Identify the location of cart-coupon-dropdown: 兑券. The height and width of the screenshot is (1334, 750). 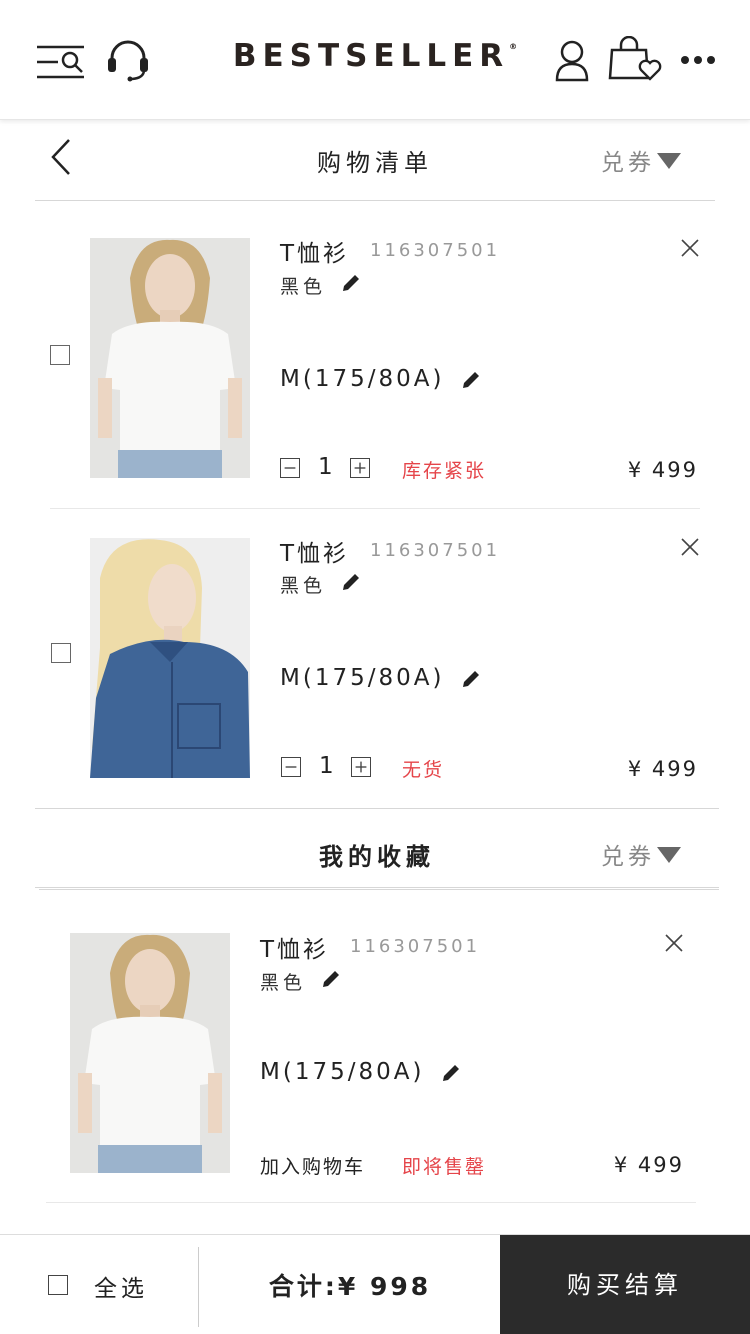
(641, 160).